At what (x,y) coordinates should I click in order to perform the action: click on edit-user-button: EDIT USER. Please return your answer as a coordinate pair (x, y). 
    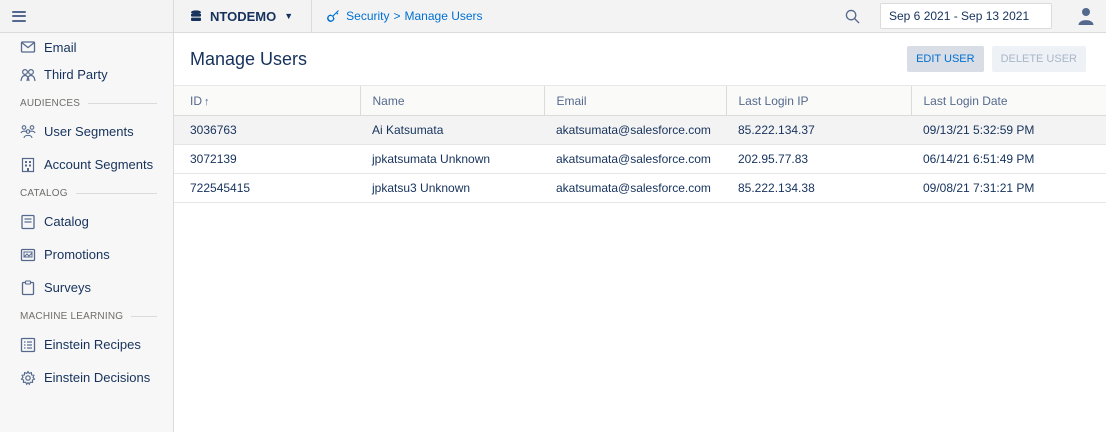
    Looking at the image, I should click on (945, 59).